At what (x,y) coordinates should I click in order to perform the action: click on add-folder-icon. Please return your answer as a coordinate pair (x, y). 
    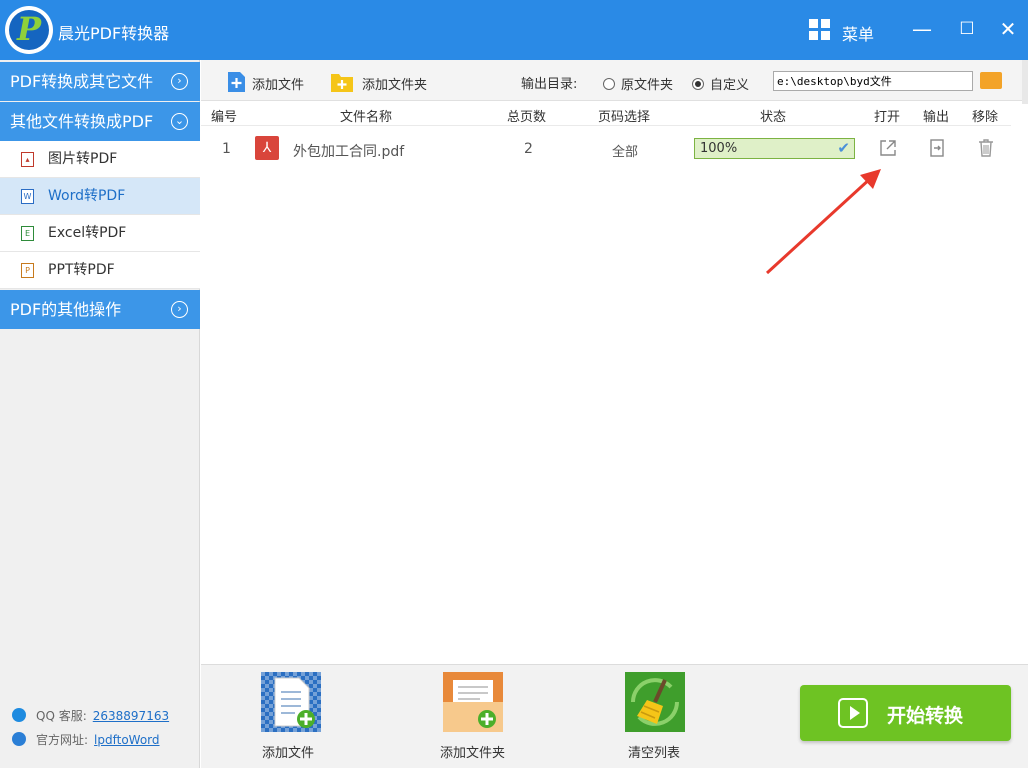
    Looking at the image, I should click on (342, 82).